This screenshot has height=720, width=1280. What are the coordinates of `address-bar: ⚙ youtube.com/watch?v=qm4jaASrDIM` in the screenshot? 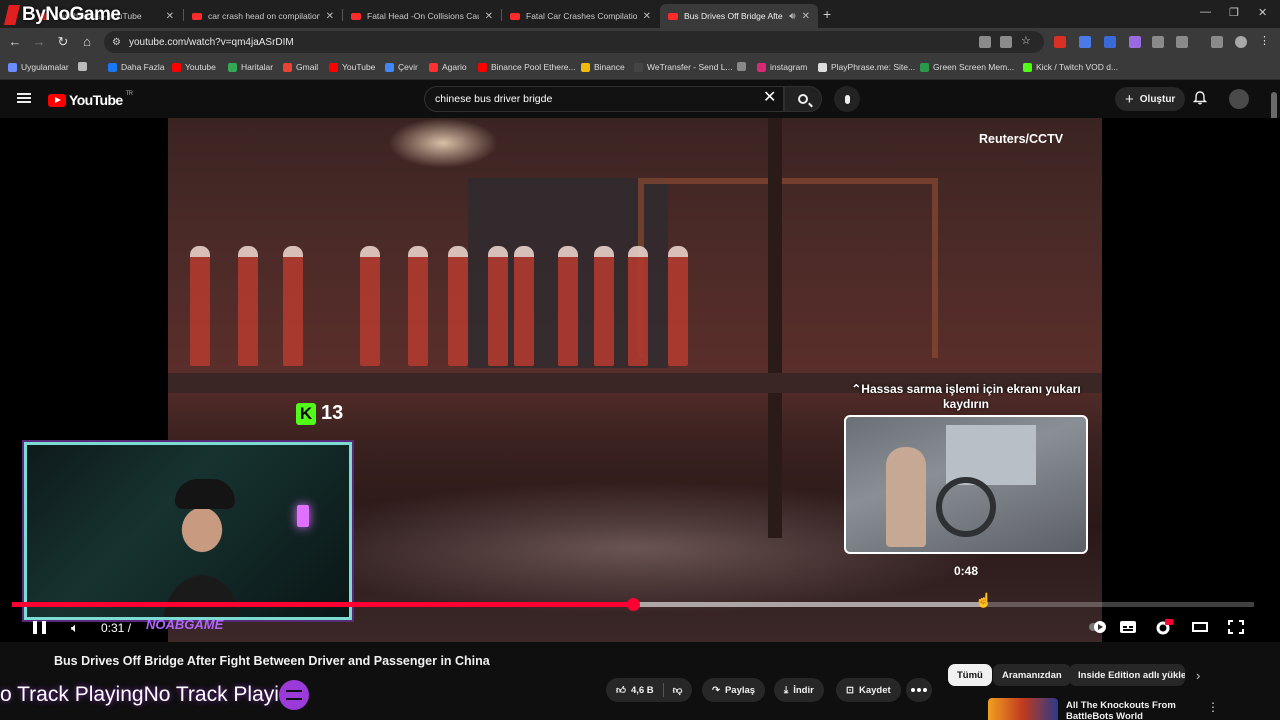 It's located at (574, 42).